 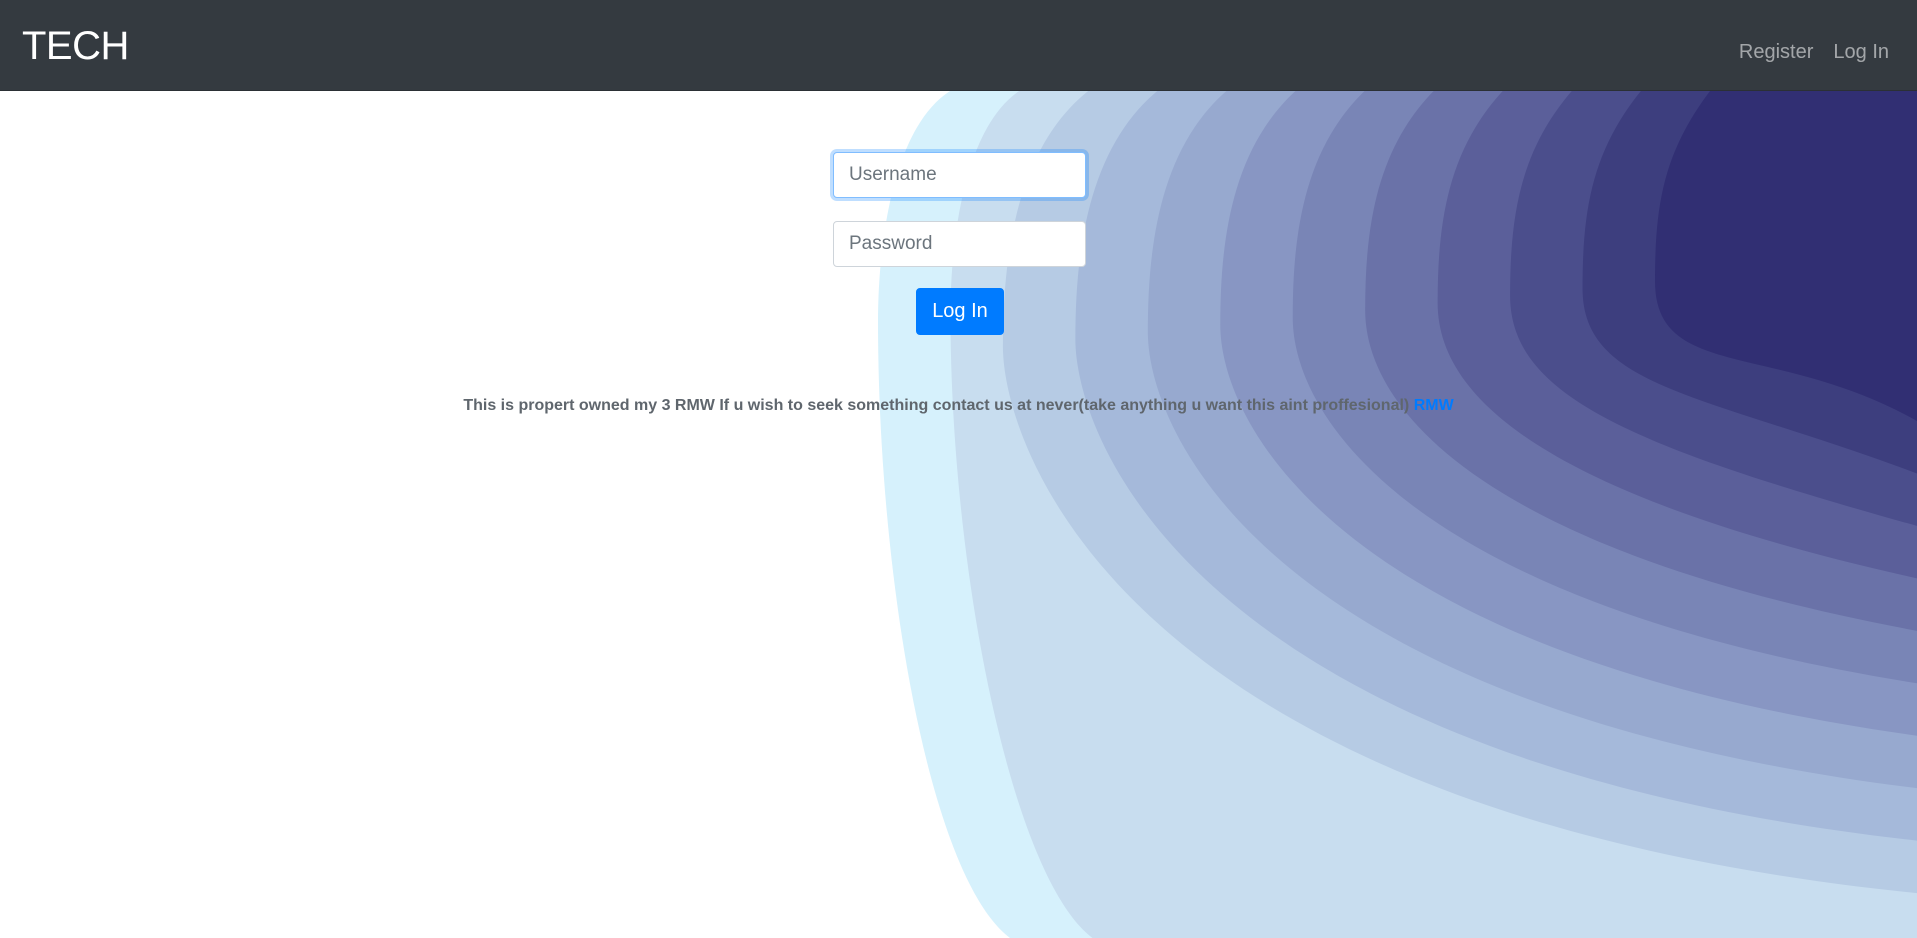 What do you see at coordinates (1434, 405) in the screenshot?
I see `footer-rmw-link: RMW` at bounding box center [1434, 405].